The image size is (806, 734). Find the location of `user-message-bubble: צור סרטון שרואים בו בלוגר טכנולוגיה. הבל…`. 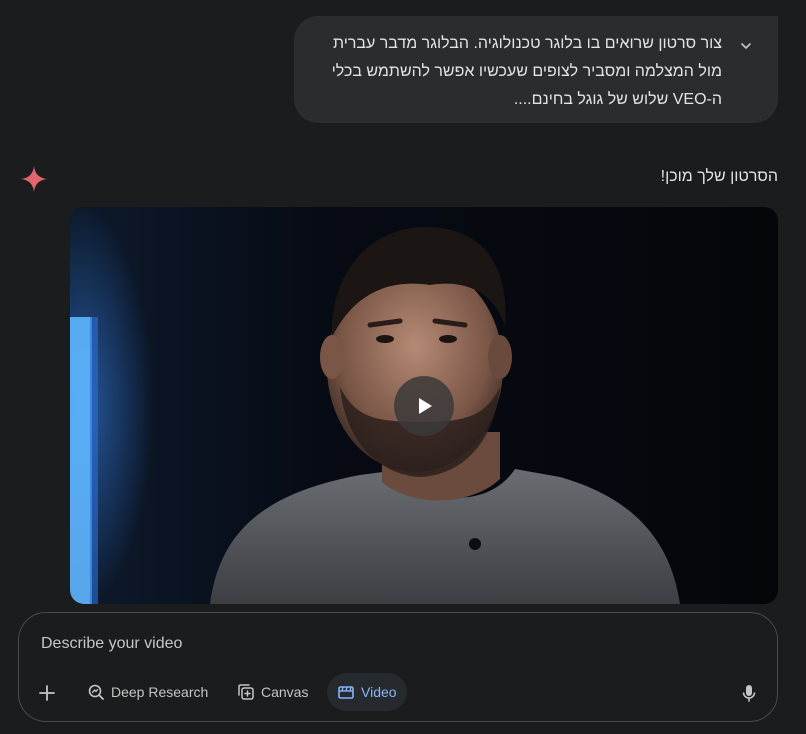

user-message-bubble: צור סרטון שרואים בו בלוגר טכנולוגיה. הבל… is located at coordinates (536, 69).